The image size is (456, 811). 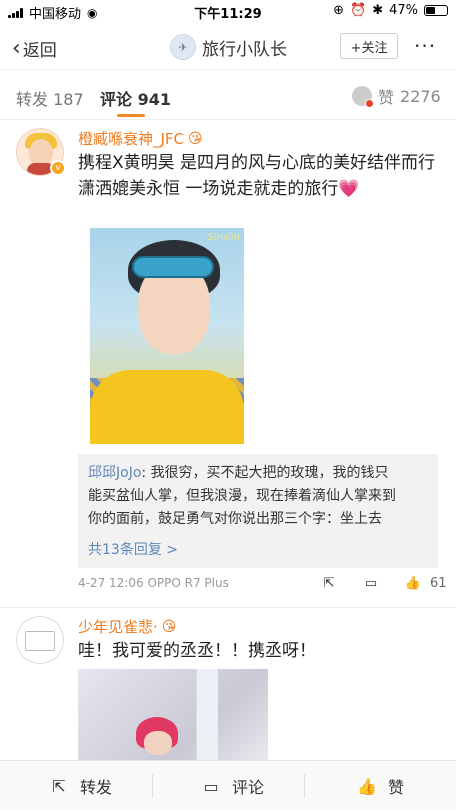 What do you see at coordinates (396, 96) in the screenshot?
I see `tab-likes: 赞 2276` at bounding box center [396, 96].